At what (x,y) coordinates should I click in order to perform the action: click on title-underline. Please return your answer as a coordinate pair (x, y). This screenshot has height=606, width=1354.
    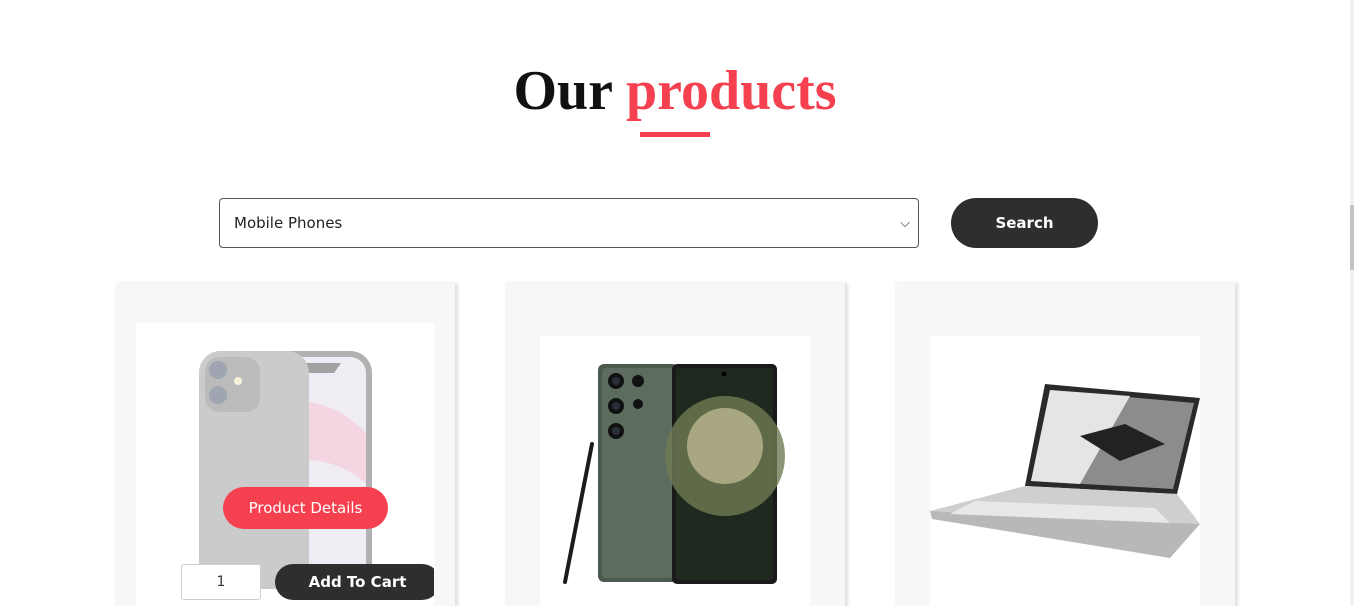
    Looking at the image, I should click on (675, 134).